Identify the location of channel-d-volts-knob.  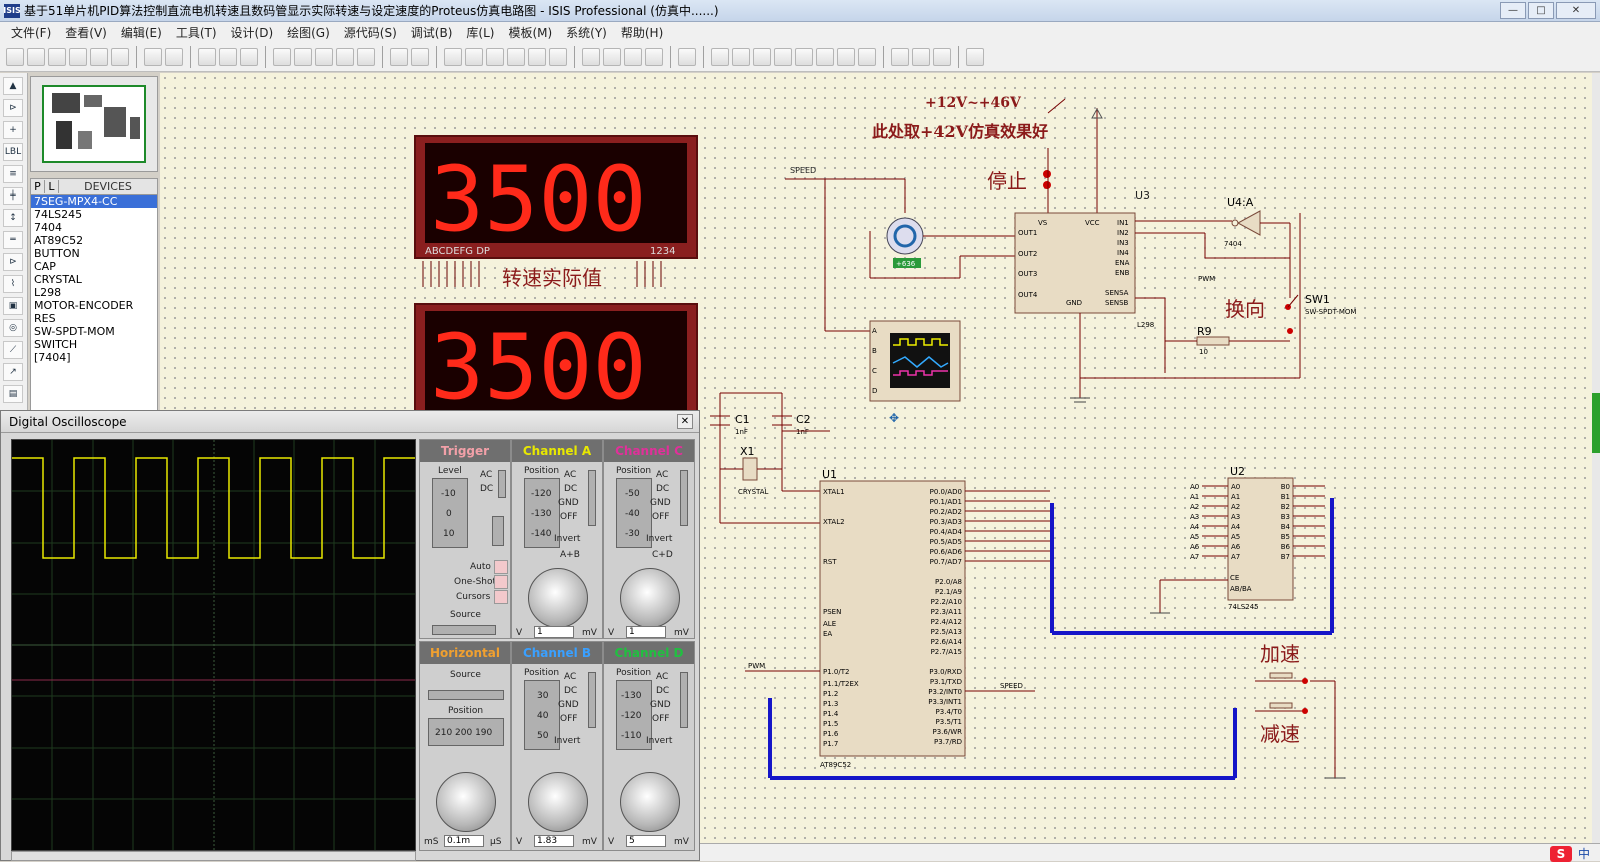
(650, 802).